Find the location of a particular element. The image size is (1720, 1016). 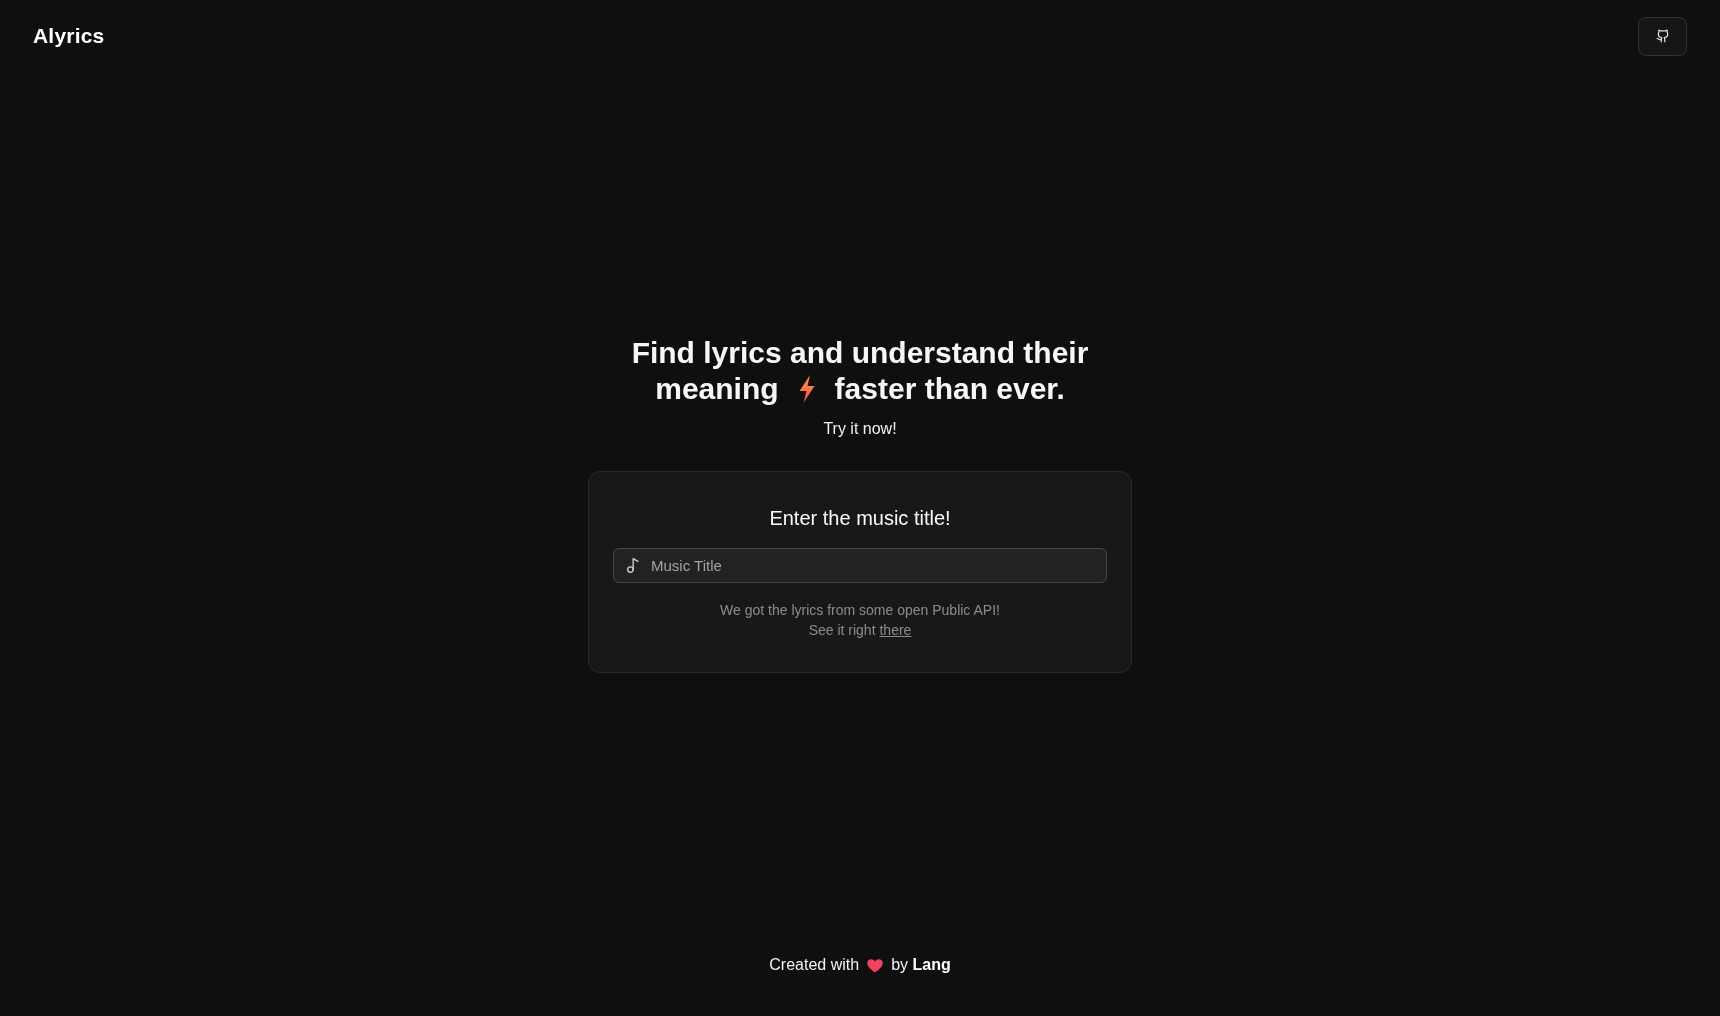

logo: Alyrics is located at coordinates (69, 36).